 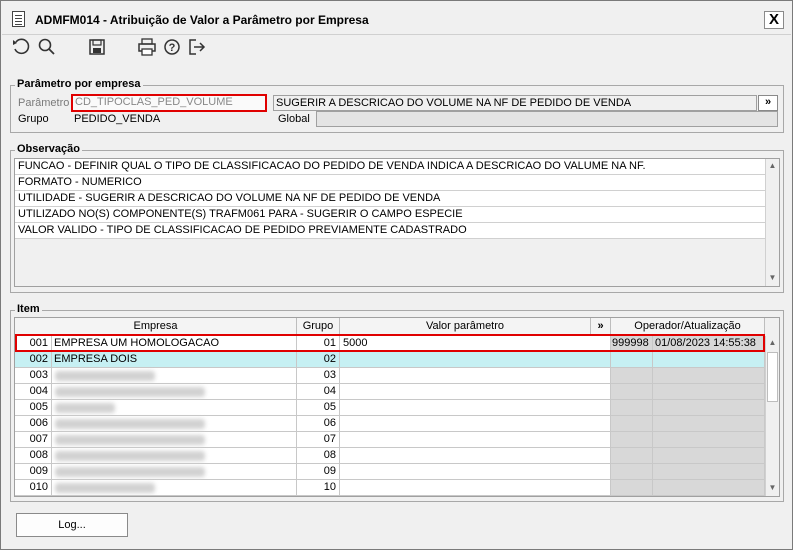 What do you see at coordinates (294, 119) in the screenshot?
I see `global-label: Global` at bounding box center [294, 119].